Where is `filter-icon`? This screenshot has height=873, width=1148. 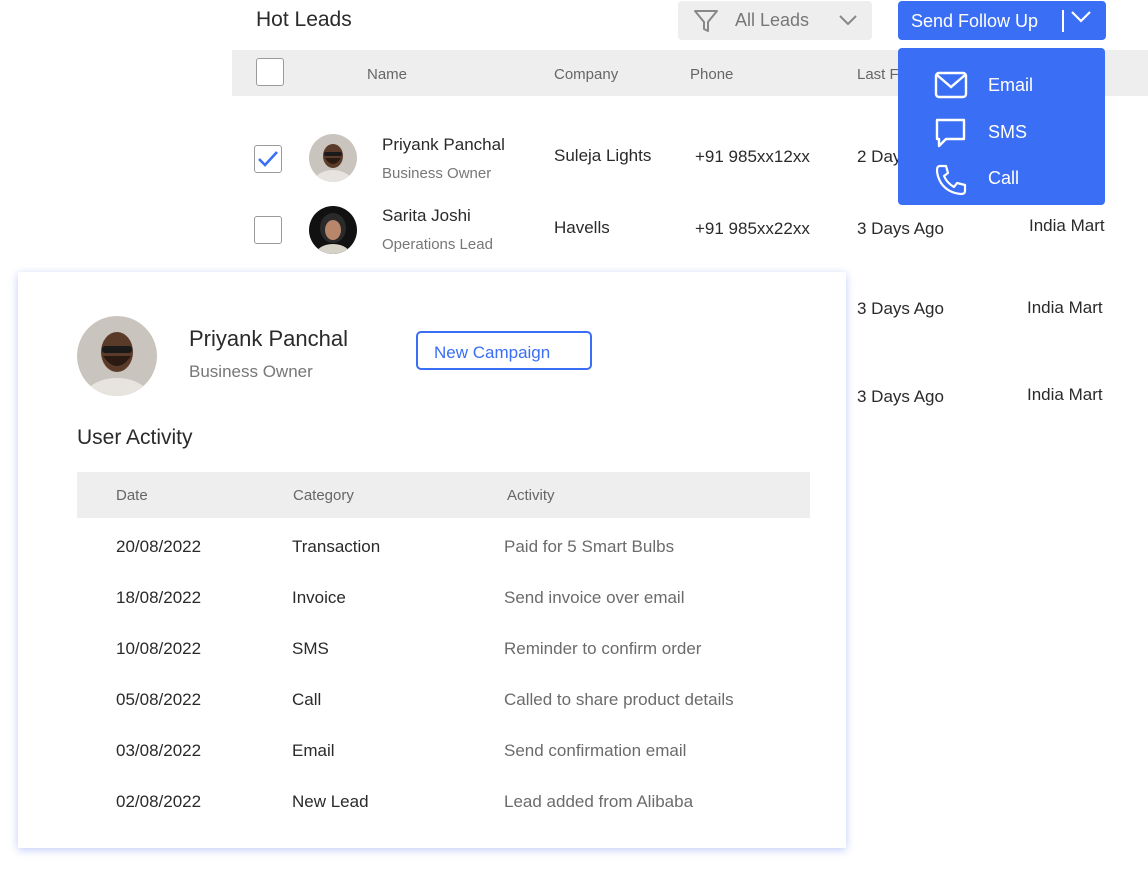 filter-icon is located at coordinates (706, 23).